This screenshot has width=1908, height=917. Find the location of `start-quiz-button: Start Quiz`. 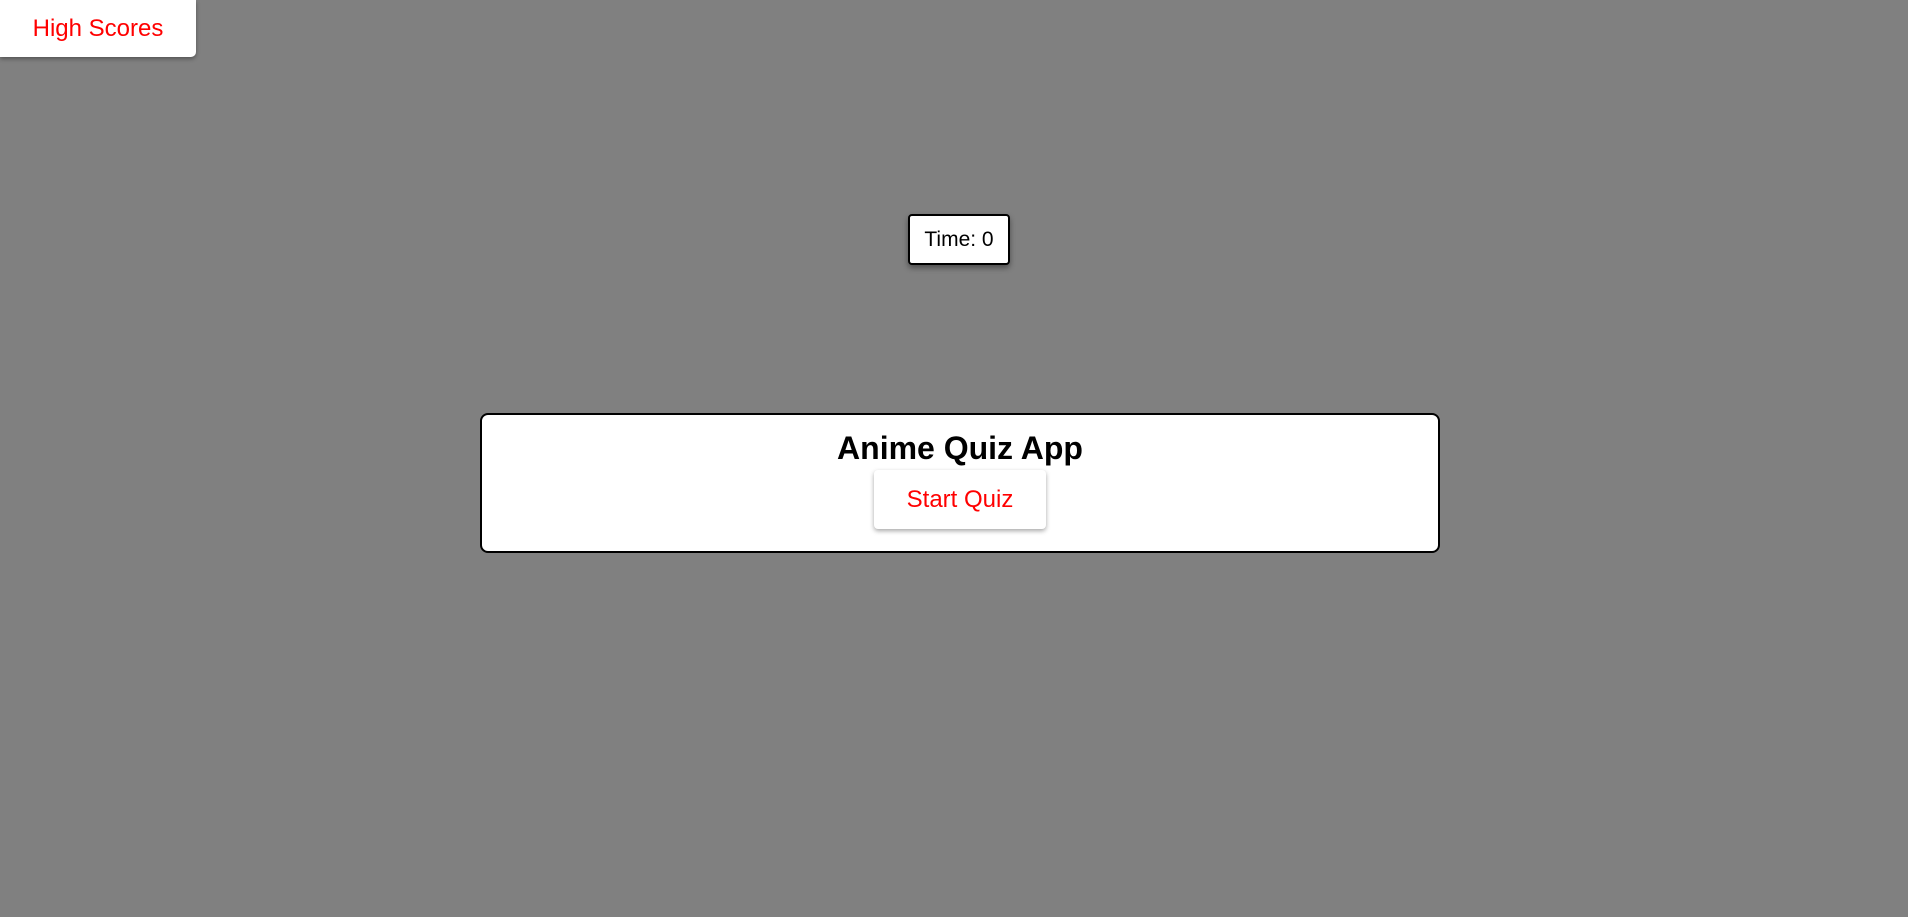

start-quiz-button: Start Quiz is located at coordinates (960, 499).